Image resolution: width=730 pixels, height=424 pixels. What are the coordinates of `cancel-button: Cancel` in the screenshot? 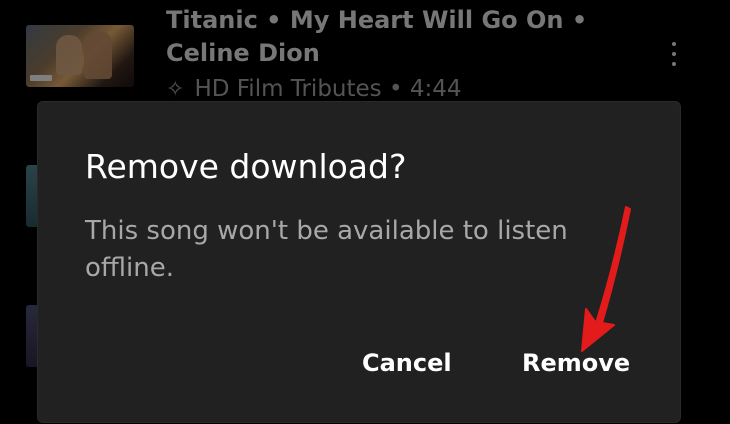 It's located at (407, 363).